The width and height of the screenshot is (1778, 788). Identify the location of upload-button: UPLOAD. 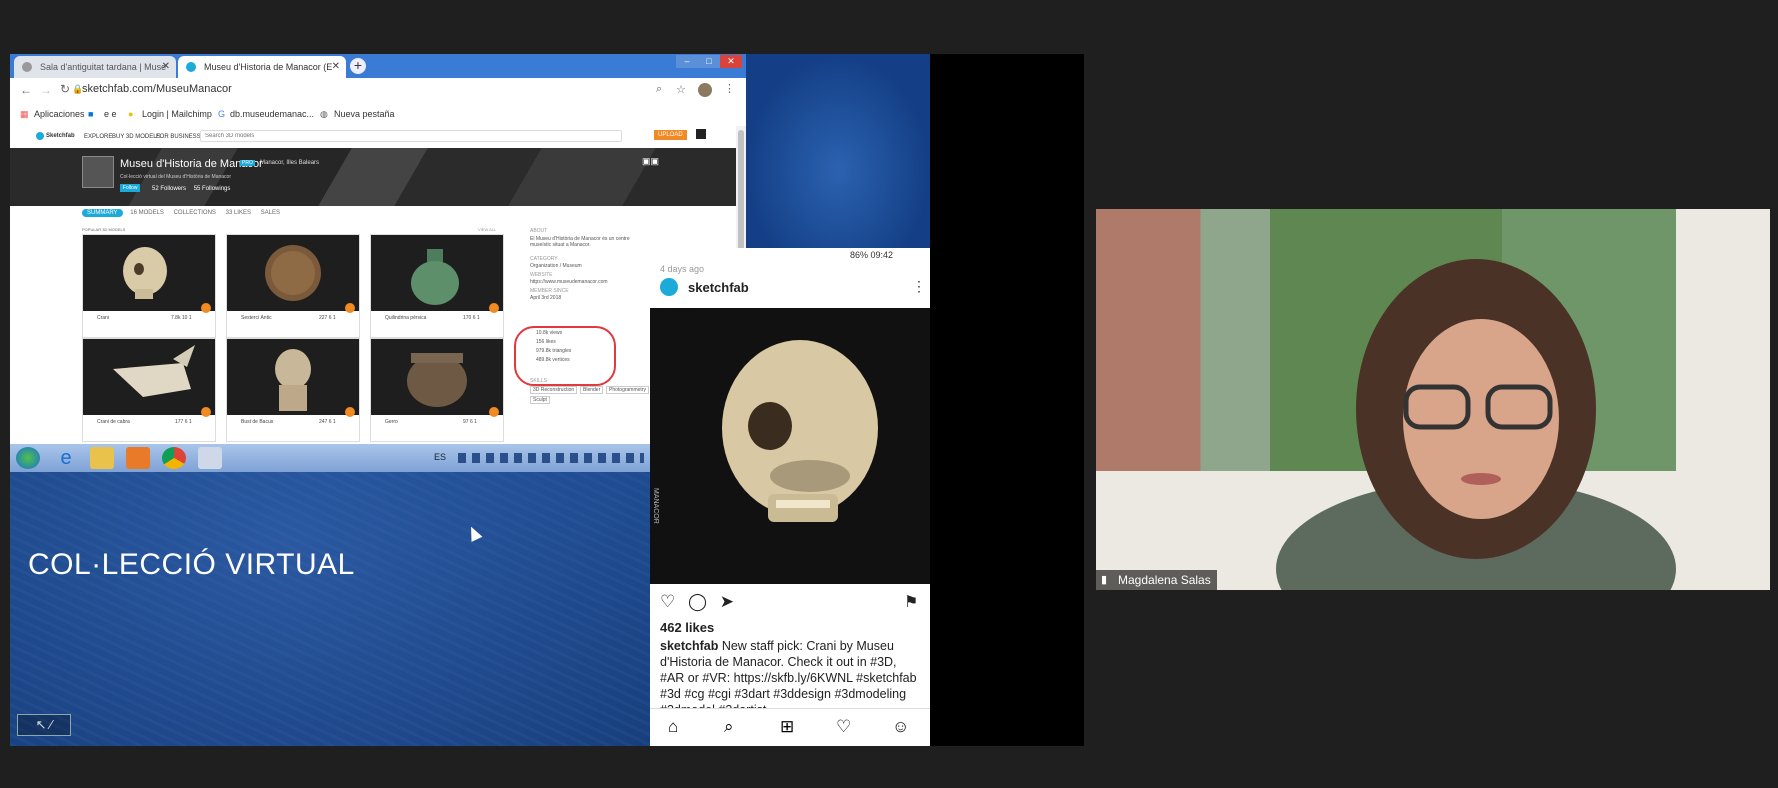
(670, 135).